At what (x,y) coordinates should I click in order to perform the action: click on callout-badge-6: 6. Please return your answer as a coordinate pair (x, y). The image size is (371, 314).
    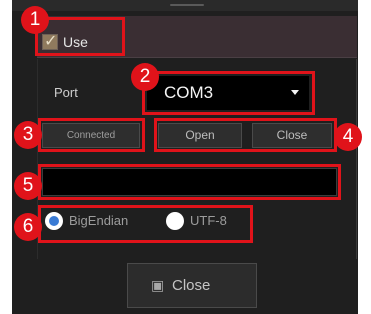
    Looking at the image, I should click on (28, 227).